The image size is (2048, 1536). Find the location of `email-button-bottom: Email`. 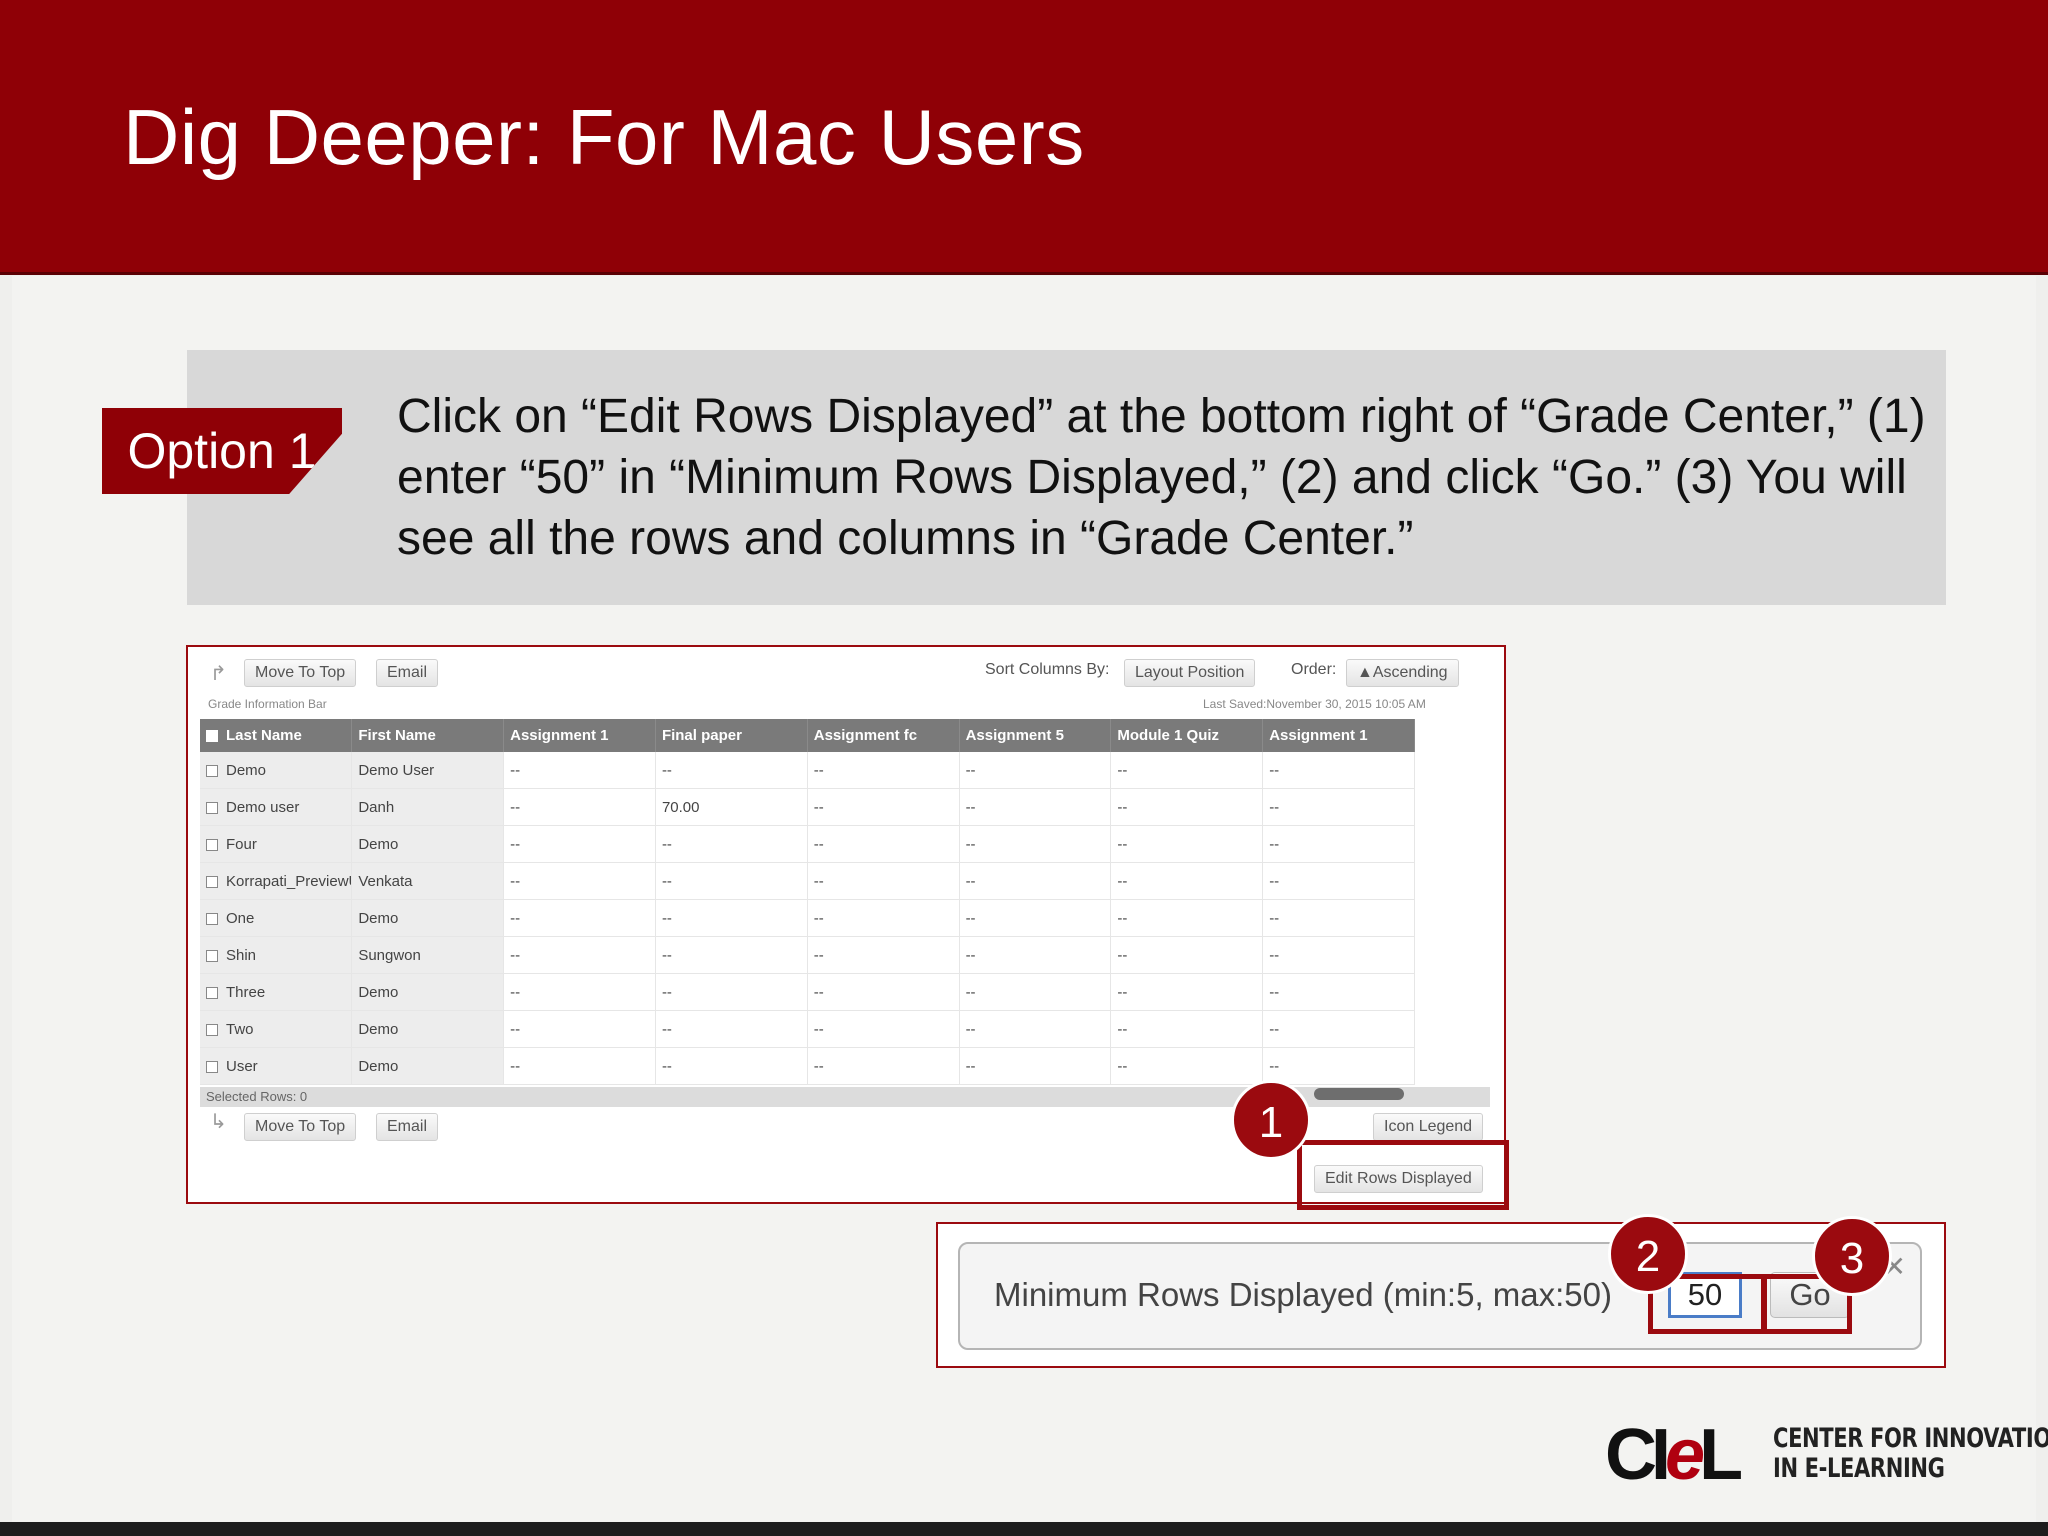

email-button-bottom: Email is located at coordinates (407, 1127).